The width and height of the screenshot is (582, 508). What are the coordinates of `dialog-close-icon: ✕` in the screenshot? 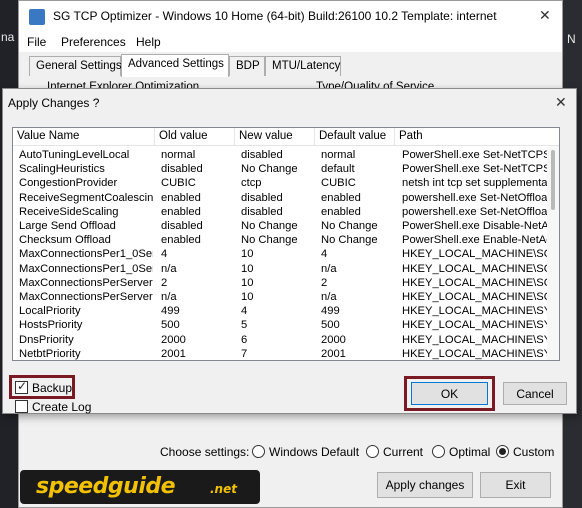 It's located at (561, 102).